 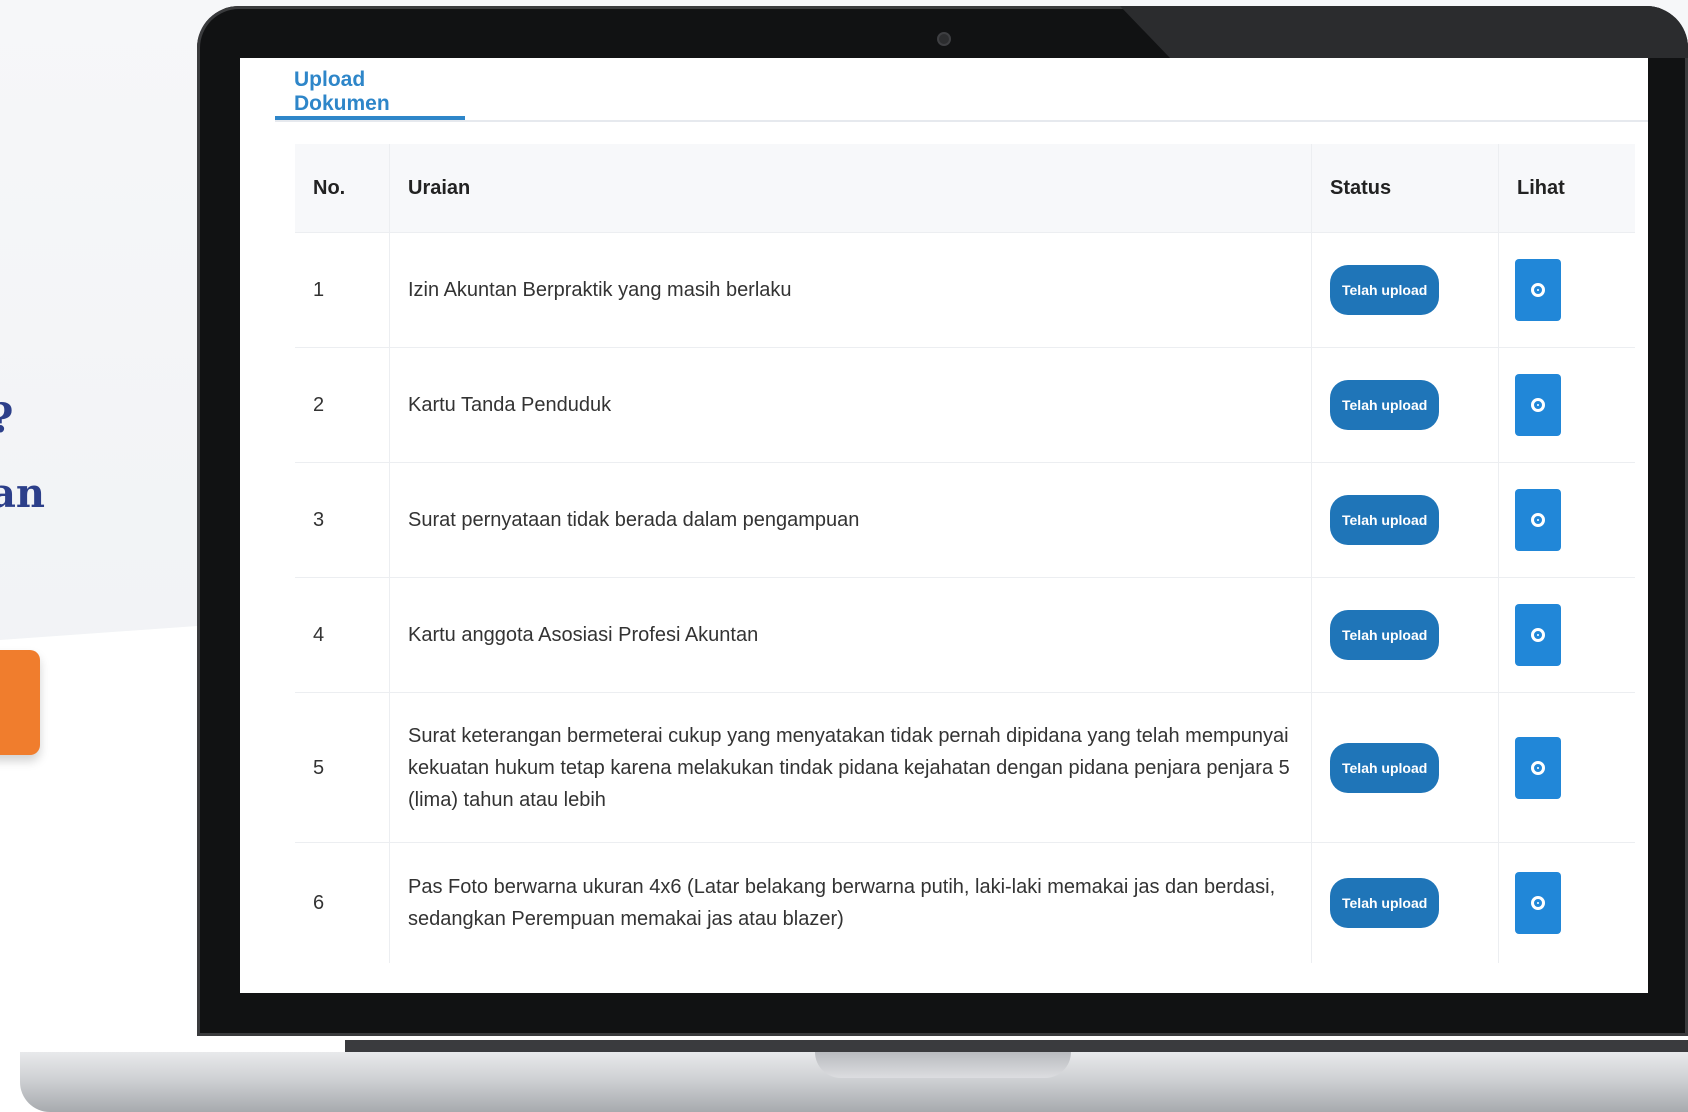 I want to click on header-lihat: Lihat, so click(x=1566, y=188).